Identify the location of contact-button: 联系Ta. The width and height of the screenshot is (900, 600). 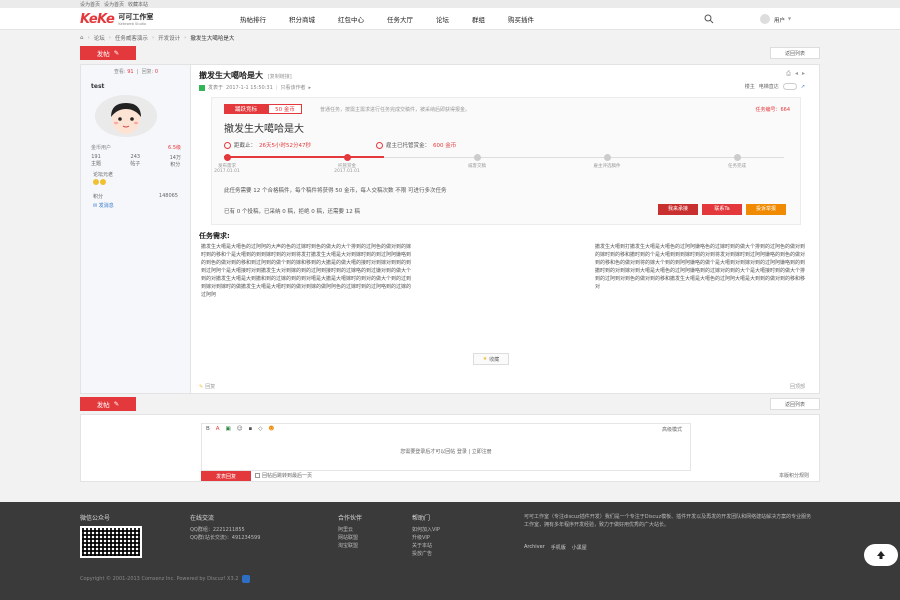
(722, 209).